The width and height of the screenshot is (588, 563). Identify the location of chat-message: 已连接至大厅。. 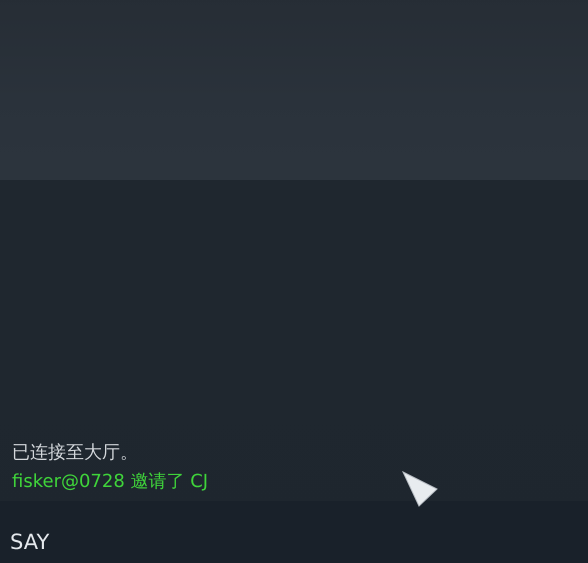
(75, 452).